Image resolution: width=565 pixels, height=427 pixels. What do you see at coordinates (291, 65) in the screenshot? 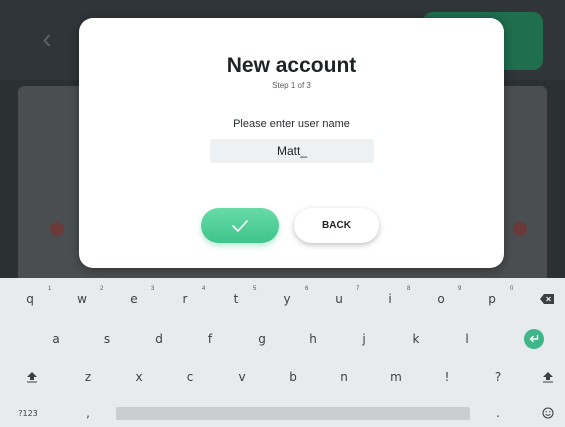
I see `dialog-title: New account` at bounding box center [291, 65].